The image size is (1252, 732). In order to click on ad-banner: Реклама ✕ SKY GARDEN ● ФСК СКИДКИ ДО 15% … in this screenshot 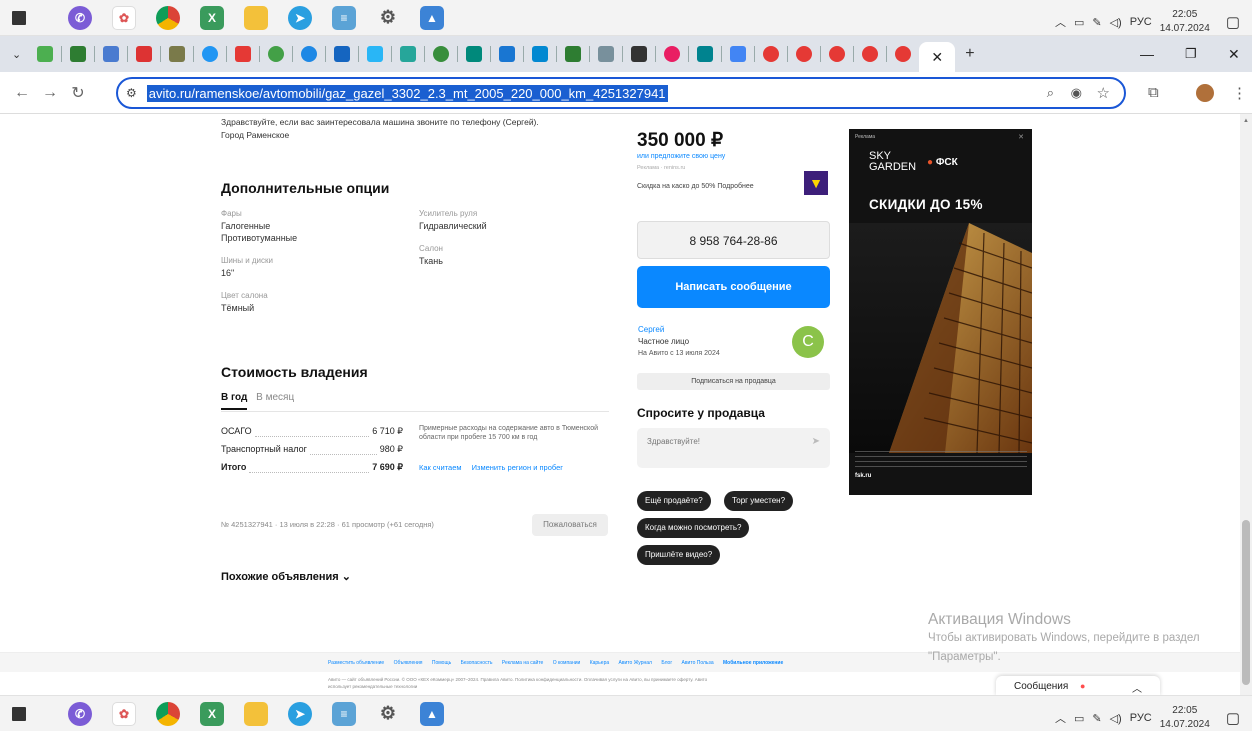, I will do `click(940, 312)`.